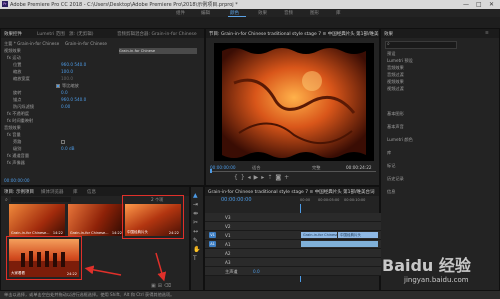  I want to click on mark-in-icon: {, so click(237, 177).